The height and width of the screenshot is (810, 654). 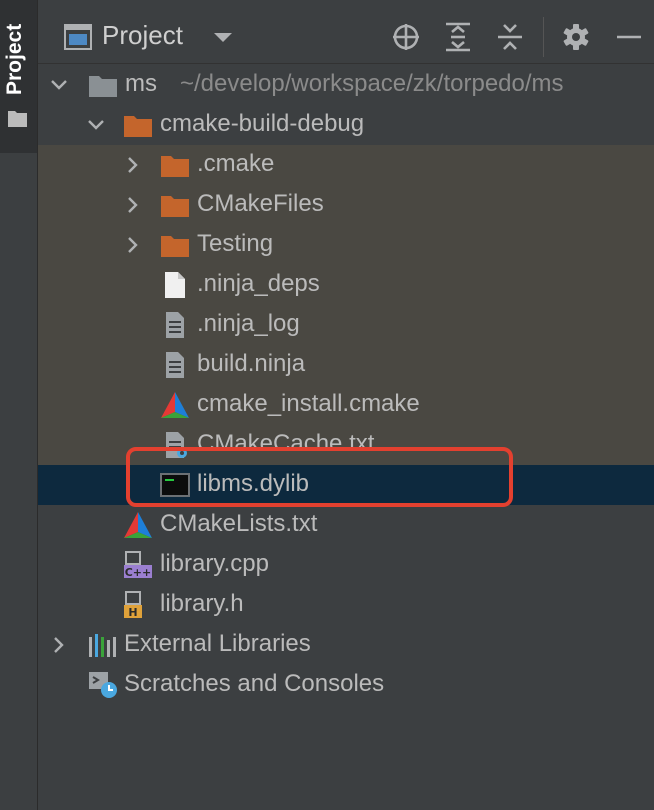 I want to click on tree-root-label: ms, so click(x=141, y=83).